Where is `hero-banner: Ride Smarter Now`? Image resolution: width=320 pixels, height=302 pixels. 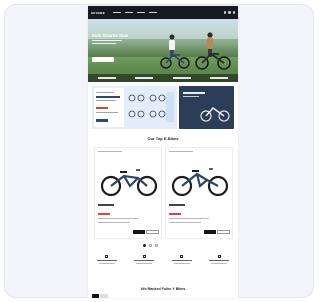 hero-banner: Ride Smarter Now is located at coordinates (163, 50).